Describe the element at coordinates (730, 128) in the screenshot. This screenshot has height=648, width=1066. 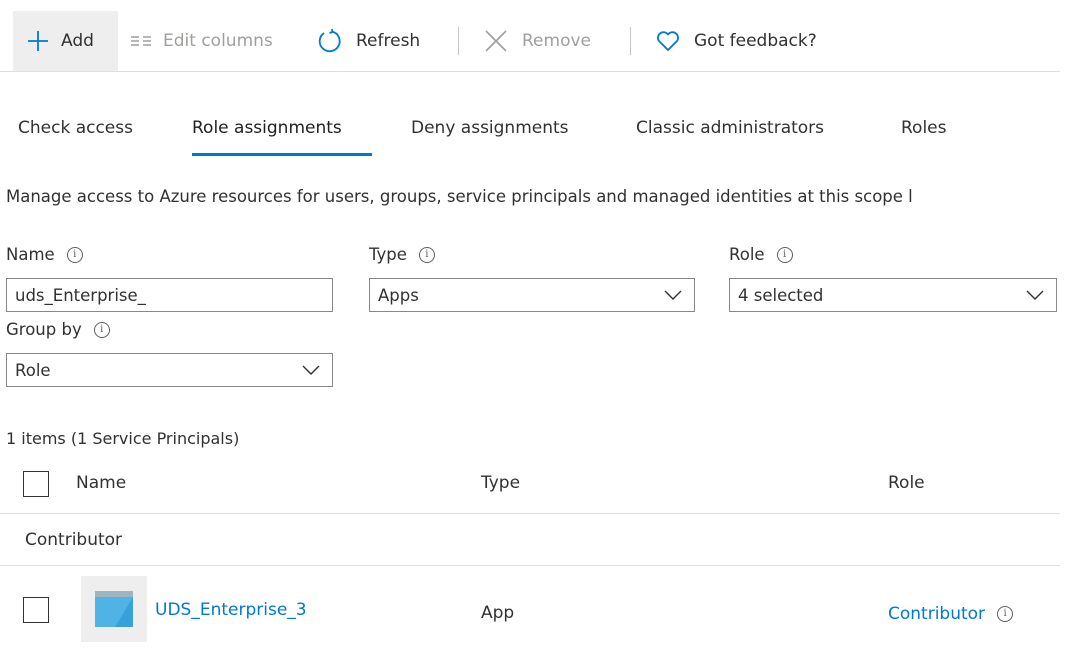
I see `tab-classic-administrators: Classic administrators` at that location.